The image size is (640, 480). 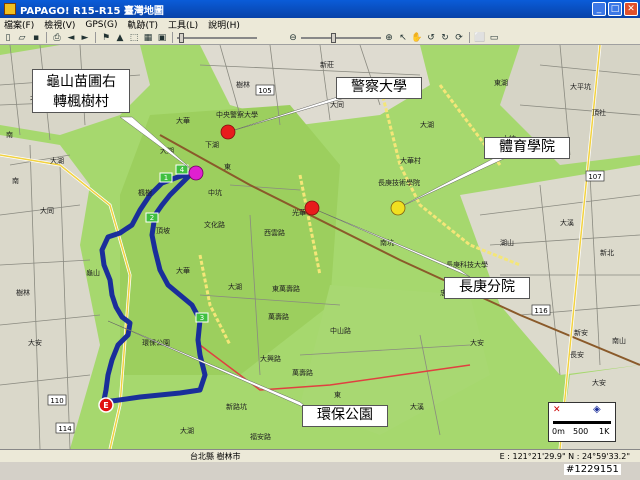 I want to click on poi-police-university, so click(x=228, y=132).